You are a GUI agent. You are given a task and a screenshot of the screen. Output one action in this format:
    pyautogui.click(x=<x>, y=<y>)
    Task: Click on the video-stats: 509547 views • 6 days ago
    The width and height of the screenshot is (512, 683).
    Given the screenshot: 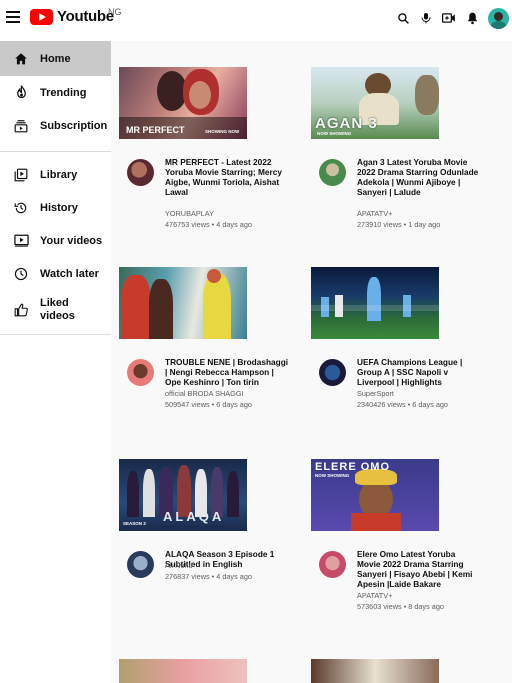 What is the action you would take?
    pyautogui.click(x=208, y=404)
    